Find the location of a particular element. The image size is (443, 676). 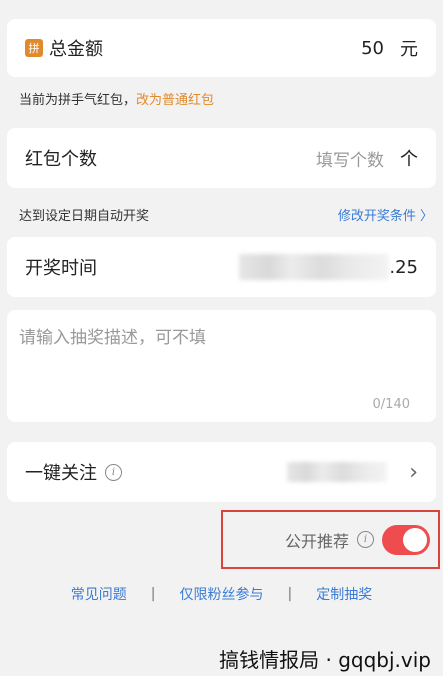

draw-time-blurred-value is located at coordinates (314, 267).